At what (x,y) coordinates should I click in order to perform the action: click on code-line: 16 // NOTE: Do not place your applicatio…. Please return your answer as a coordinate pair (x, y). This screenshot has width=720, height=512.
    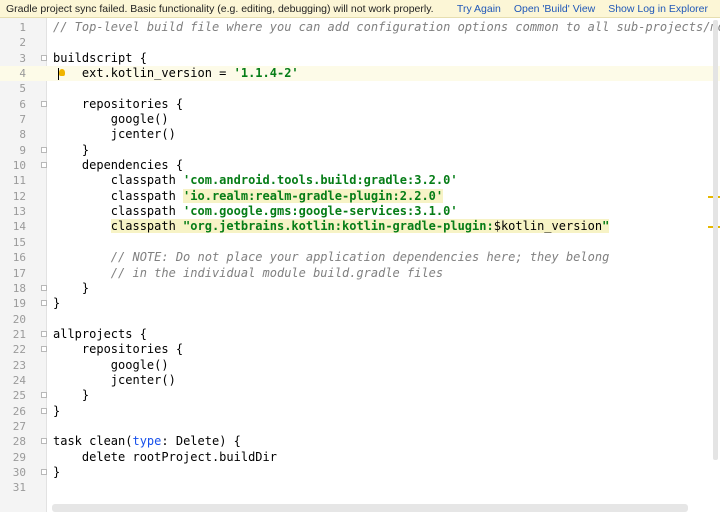
    Looking at the image, I should click on (360, 257).